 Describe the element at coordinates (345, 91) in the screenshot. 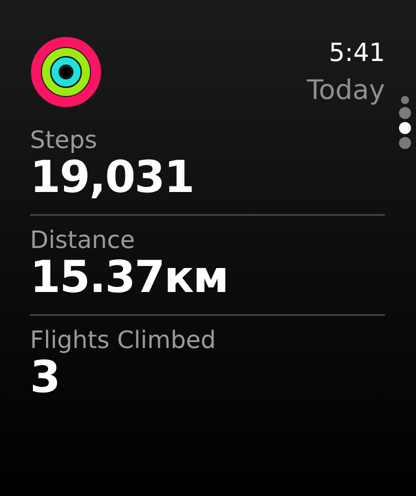

I see `date-label: Today` at that location.